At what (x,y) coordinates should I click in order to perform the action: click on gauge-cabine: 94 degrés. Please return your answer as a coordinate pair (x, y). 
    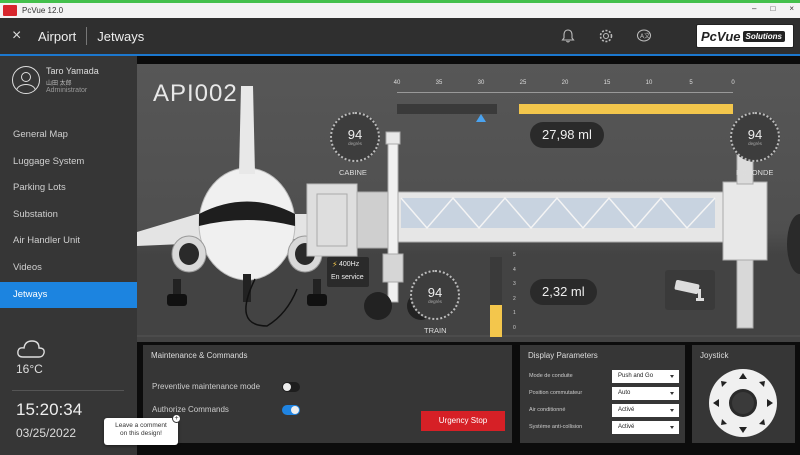
    Looking at the image, I should click on (355, 137).